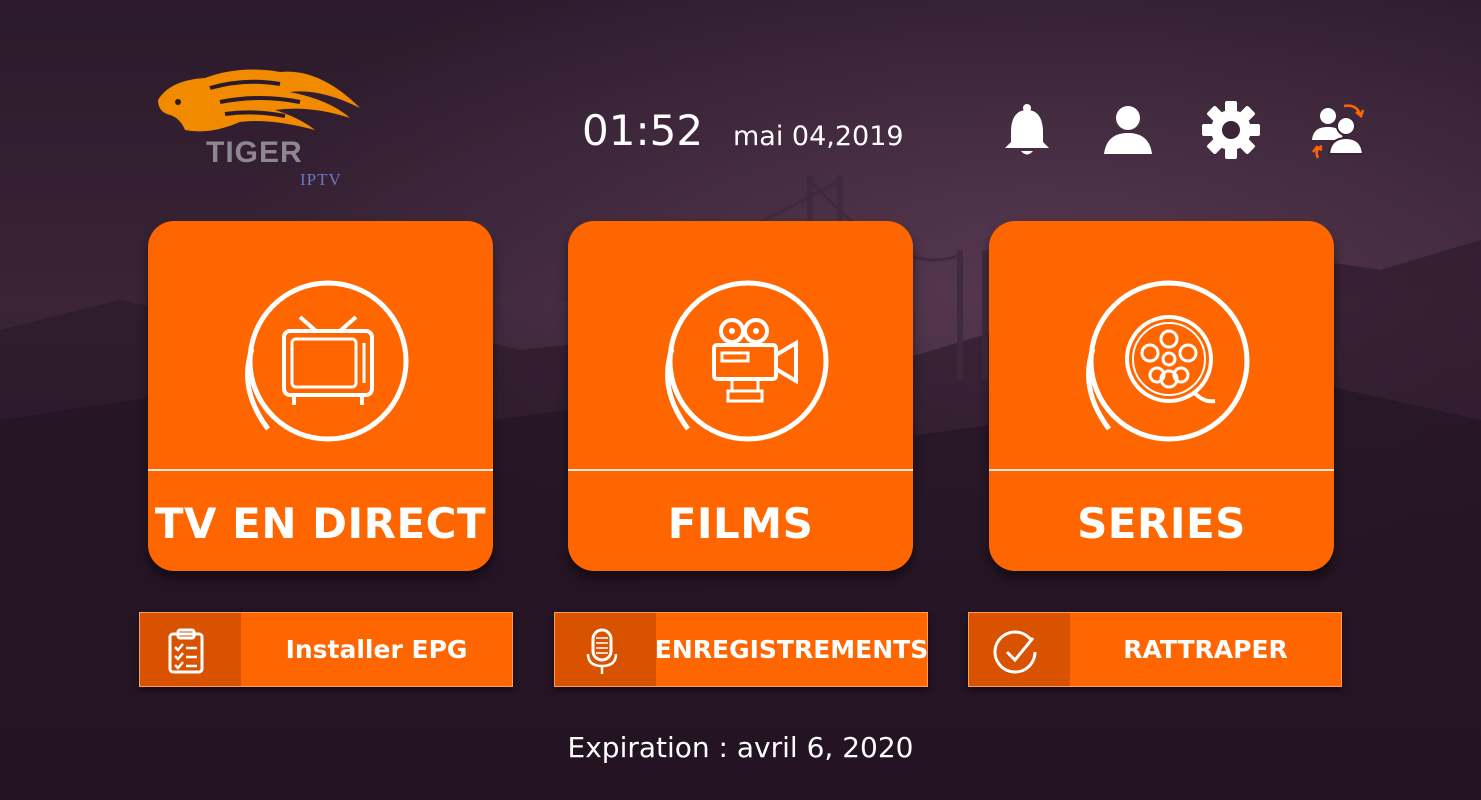 The height and width of the screenshot is (800, 1481). What do you see at coordinates (321, 179) in the screenshot?
I see `logo-iptv-text: IPTV` at bounding box center [321, 179].